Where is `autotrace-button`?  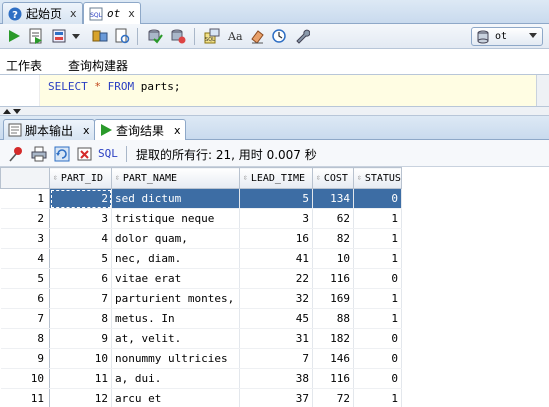 autotrace-button is located at coordinates (59, 36).